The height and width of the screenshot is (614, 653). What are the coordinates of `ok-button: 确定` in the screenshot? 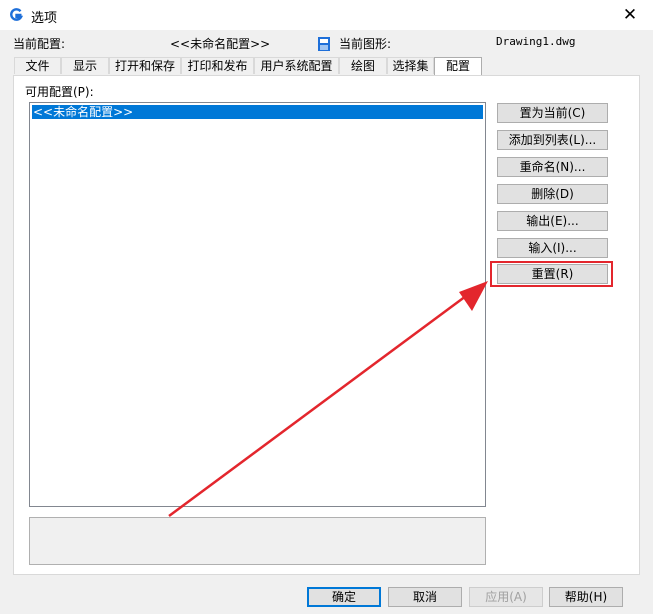 It's located at (344, 597).